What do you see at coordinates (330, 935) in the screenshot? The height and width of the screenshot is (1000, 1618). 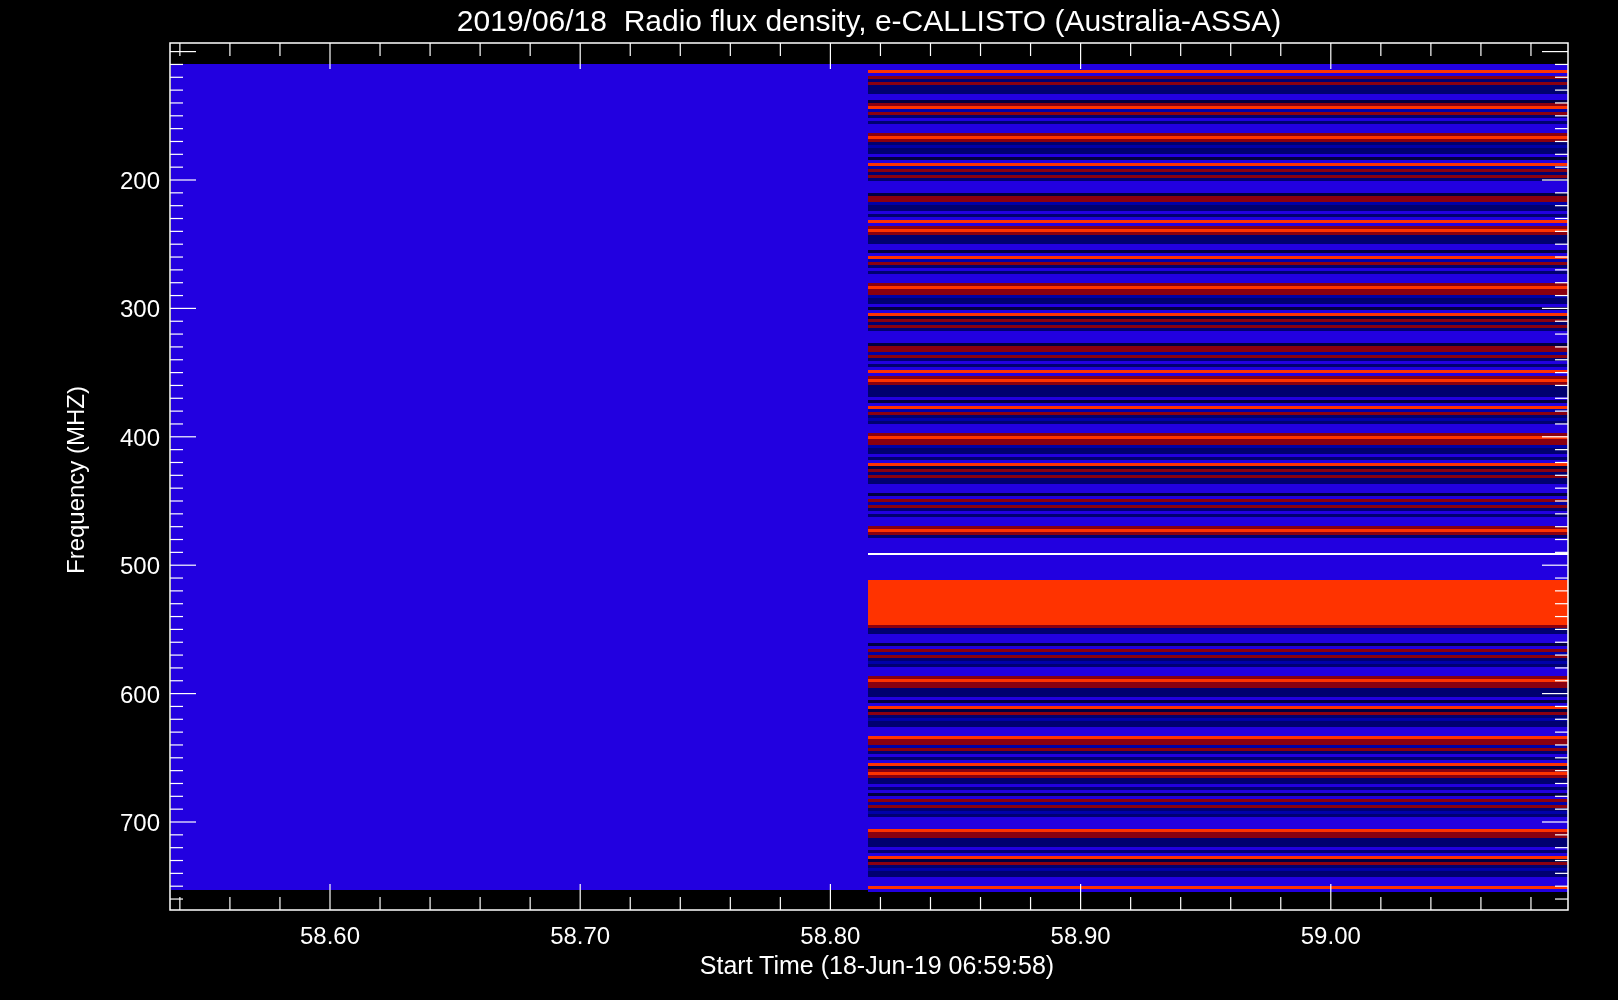 I see `x-tick-label: 58.60` at bounding box center [330, 935].